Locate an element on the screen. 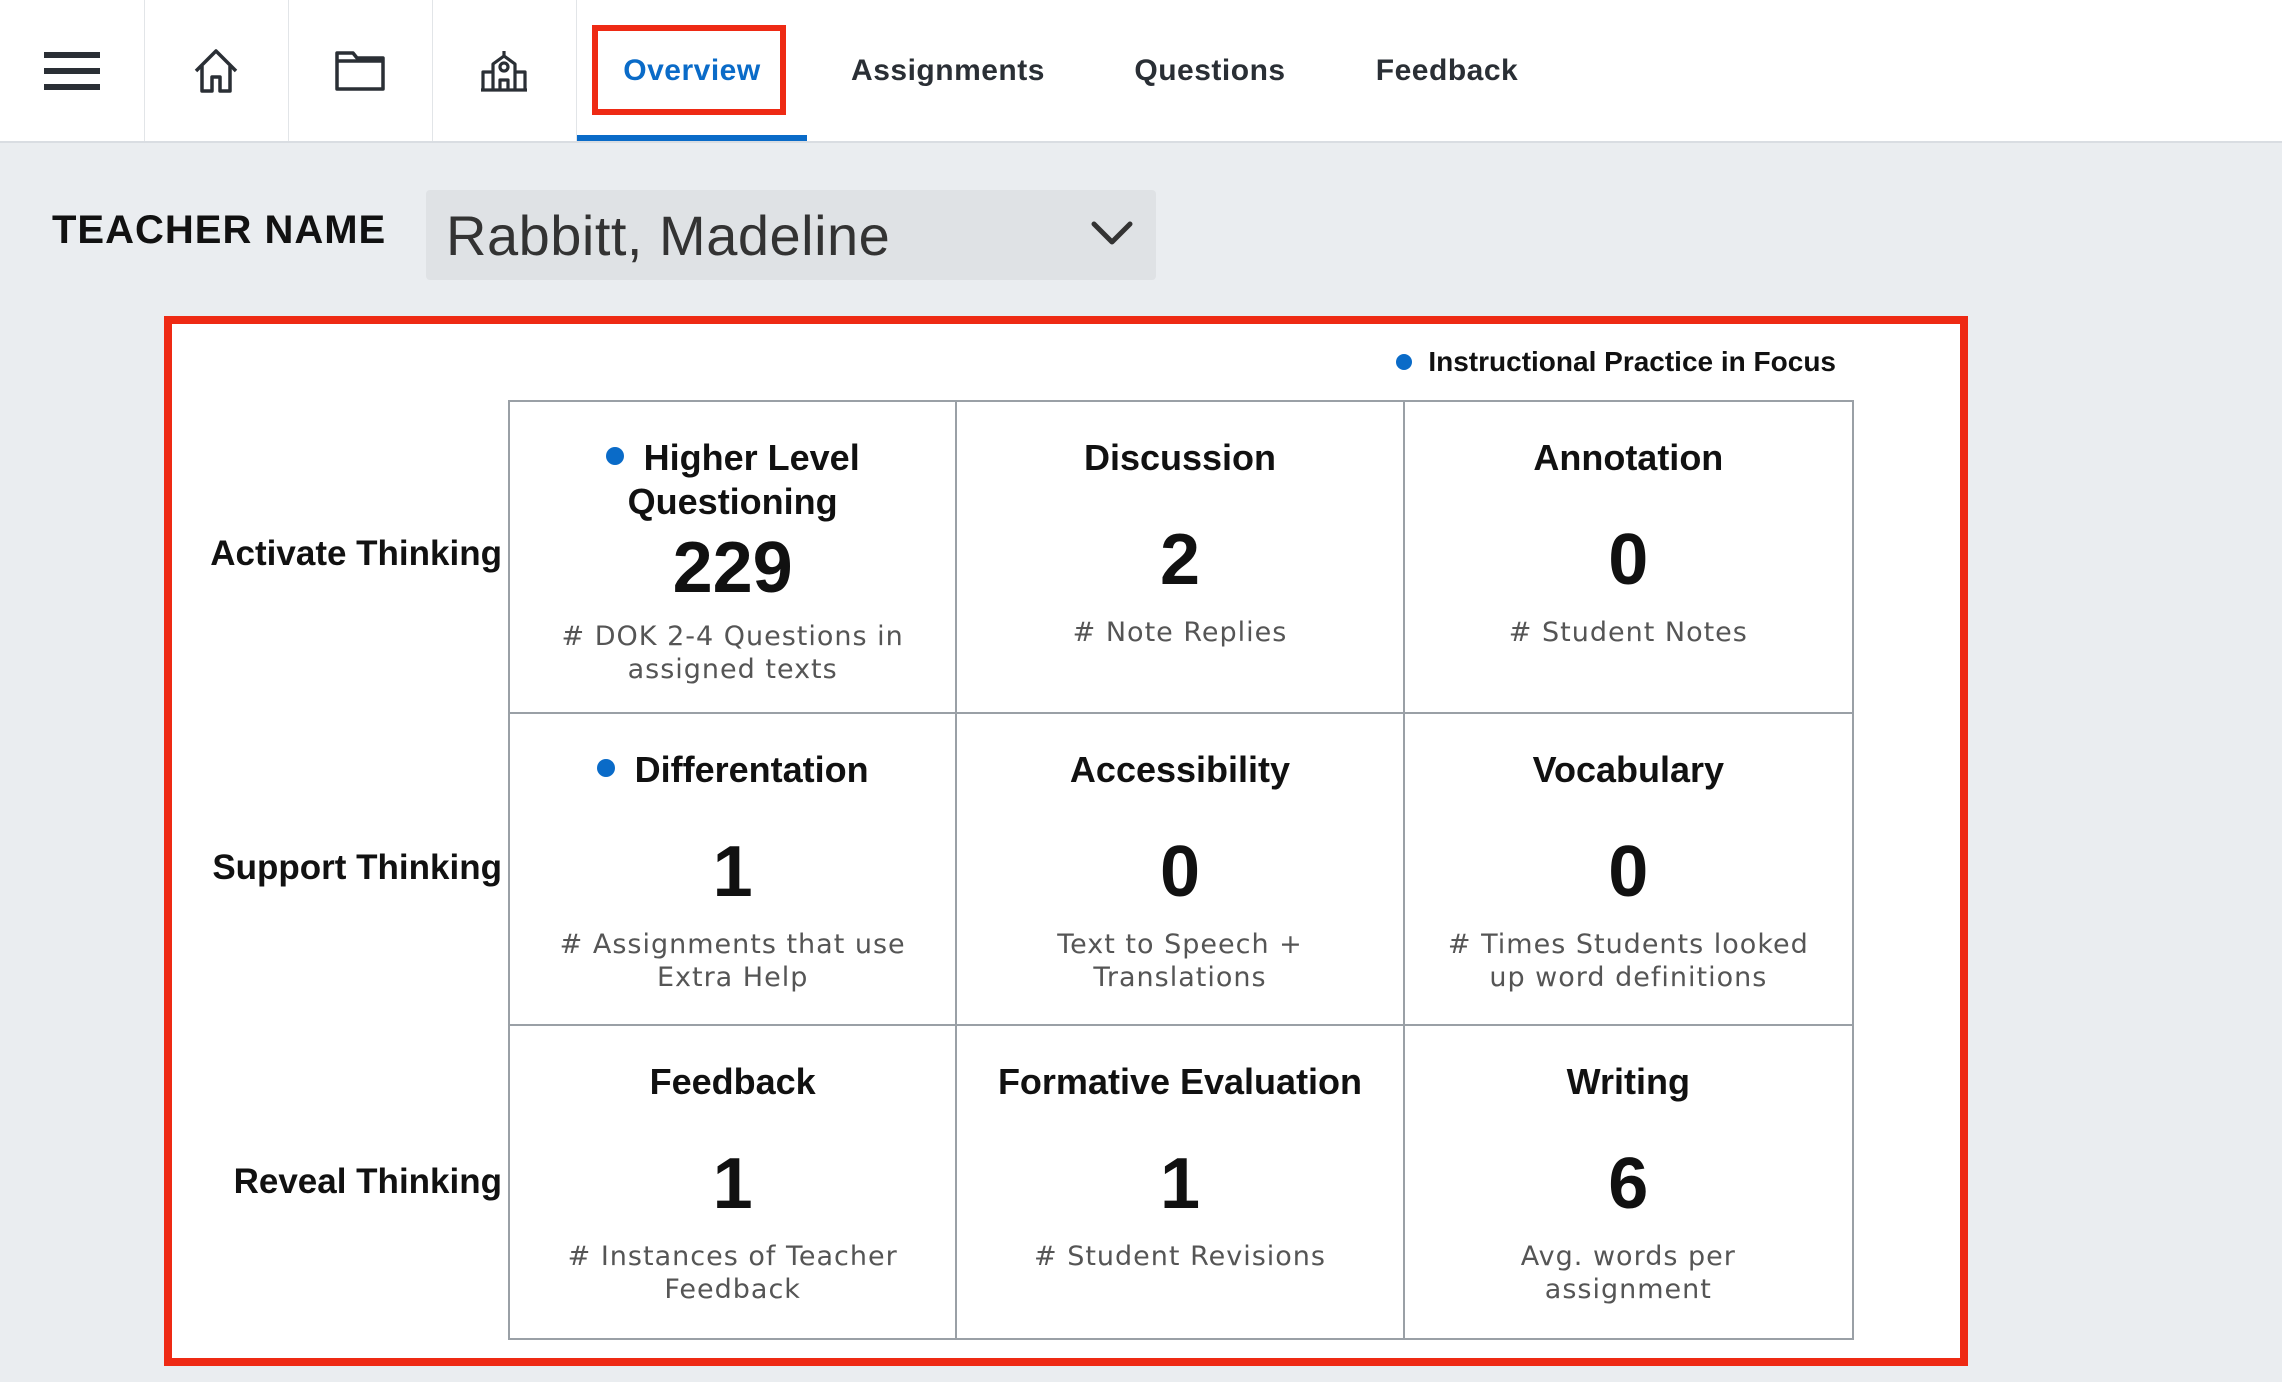  metric-title: Writing is located at coordinates (1628, 1081).